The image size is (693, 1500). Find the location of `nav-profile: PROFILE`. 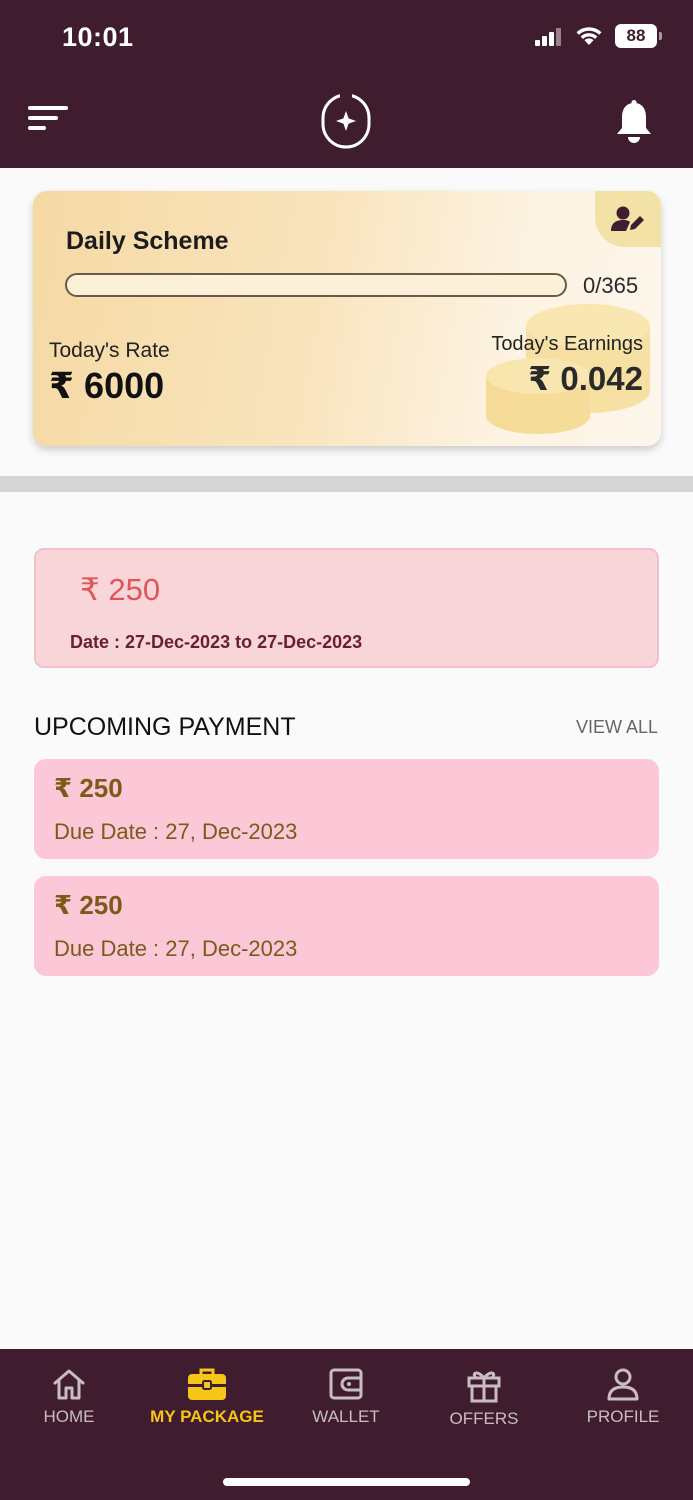

nav-profile: PROFILE is located at coordinates (623, 1397).